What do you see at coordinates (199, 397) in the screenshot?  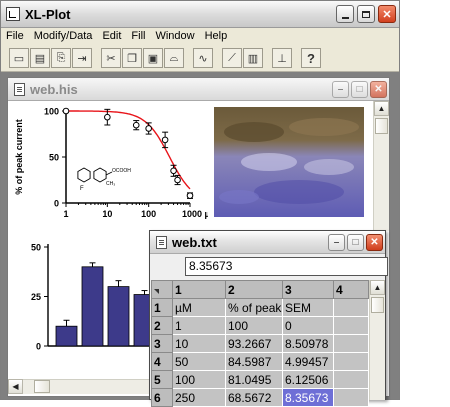 I see `grid-cell: 250` at bounding box center [199, 397].